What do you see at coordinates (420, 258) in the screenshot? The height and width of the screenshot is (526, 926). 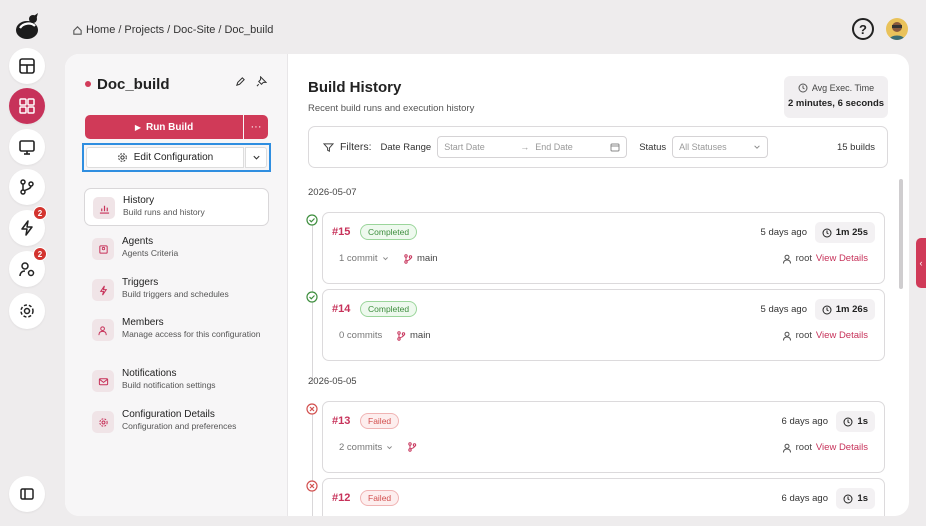 I see `branch-info: main` at bounding box center [420, 258].